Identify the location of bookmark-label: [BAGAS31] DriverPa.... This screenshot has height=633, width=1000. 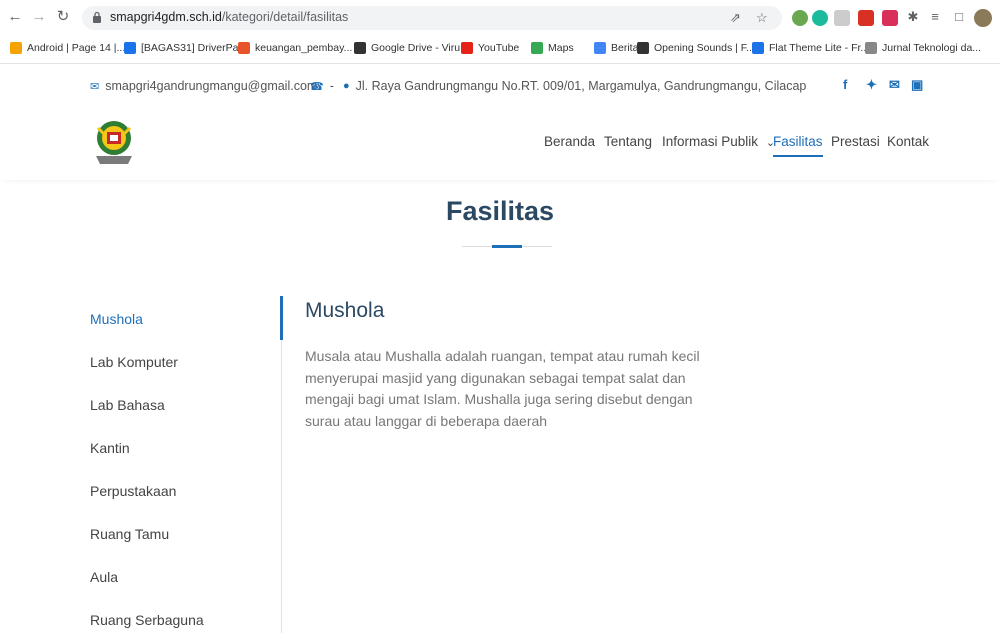
(194, 48).